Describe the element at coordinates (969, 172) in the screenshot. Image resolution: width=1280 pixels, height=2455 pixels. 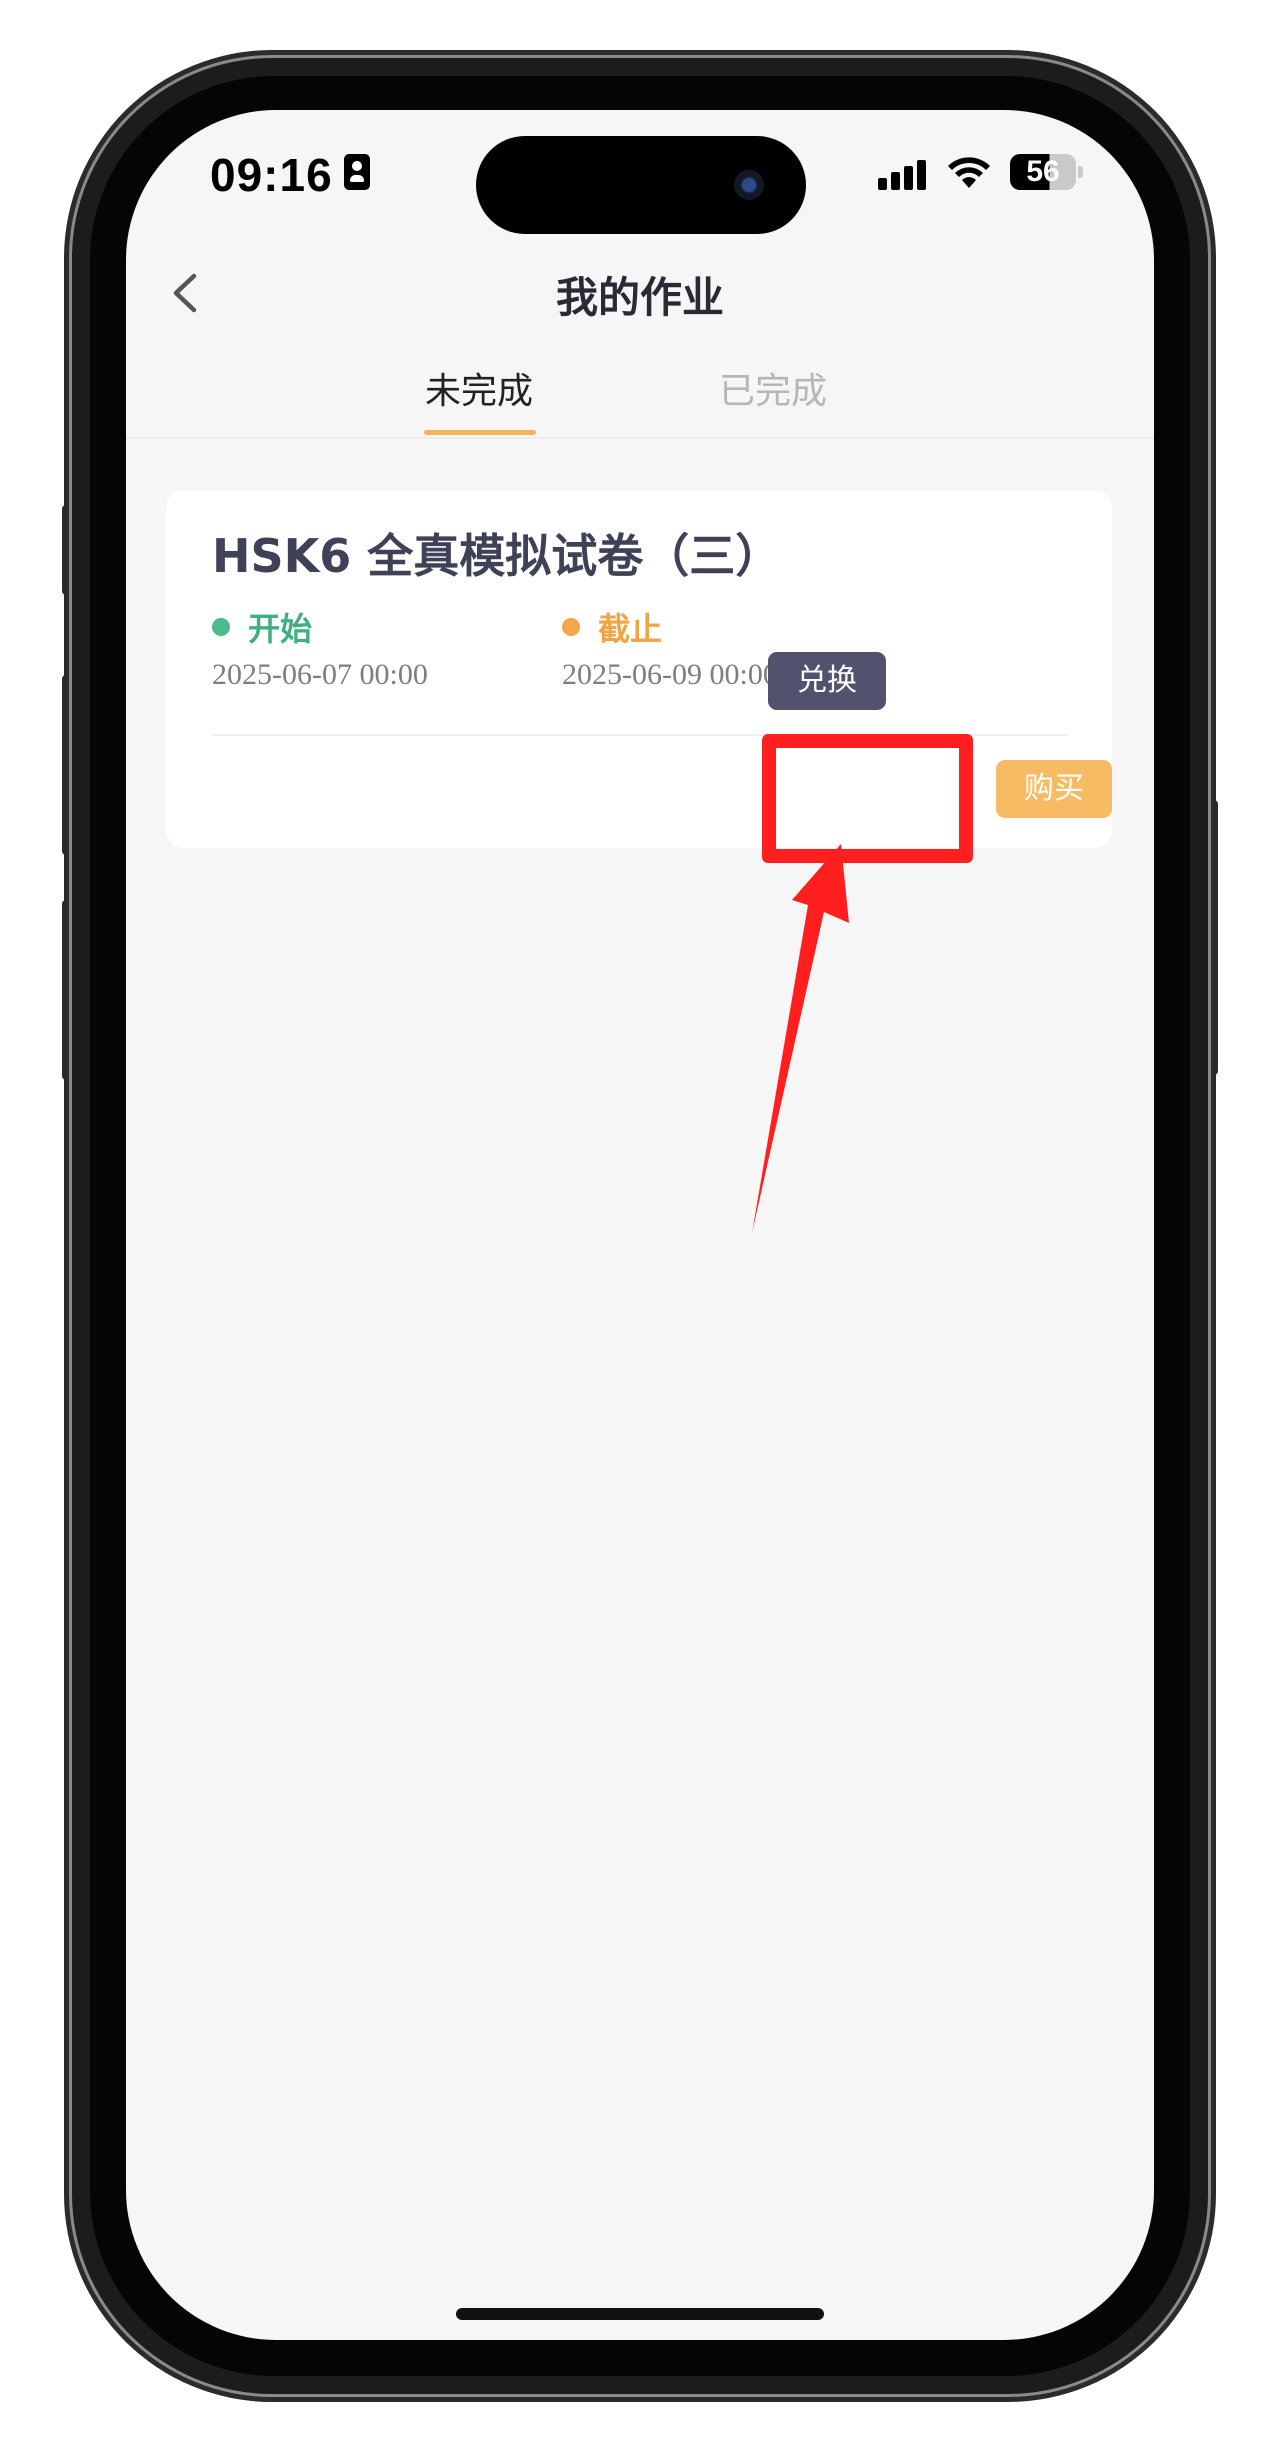
I see `wifi-icon` at that location.